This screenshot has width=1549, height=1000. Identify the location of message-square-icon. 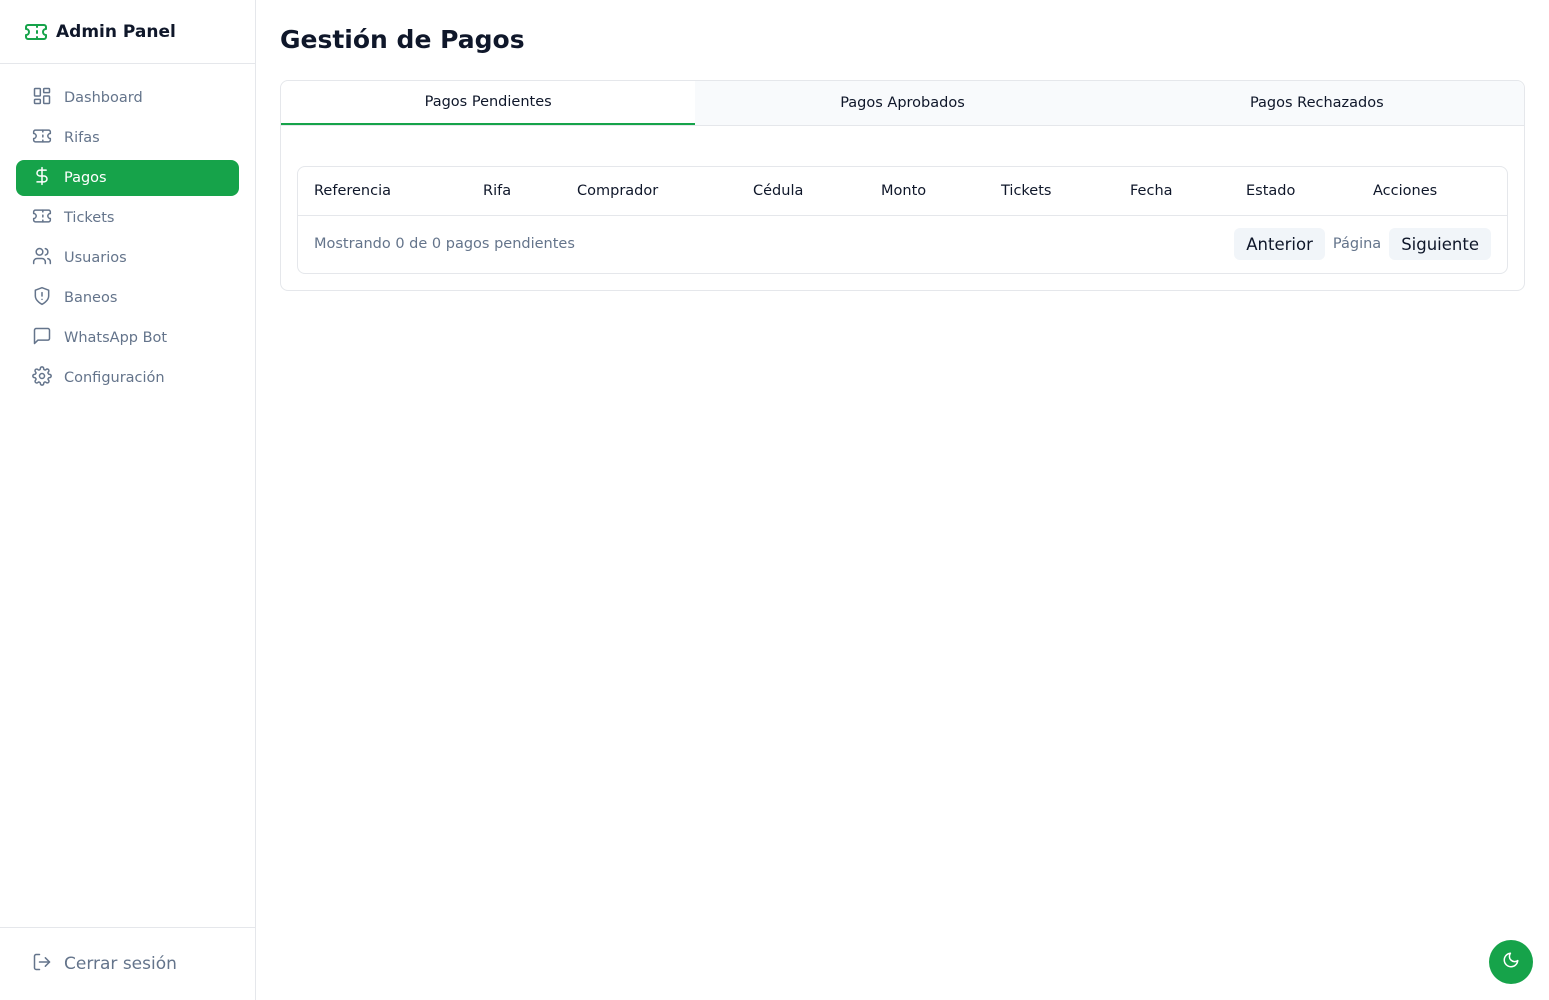
(42, 338).